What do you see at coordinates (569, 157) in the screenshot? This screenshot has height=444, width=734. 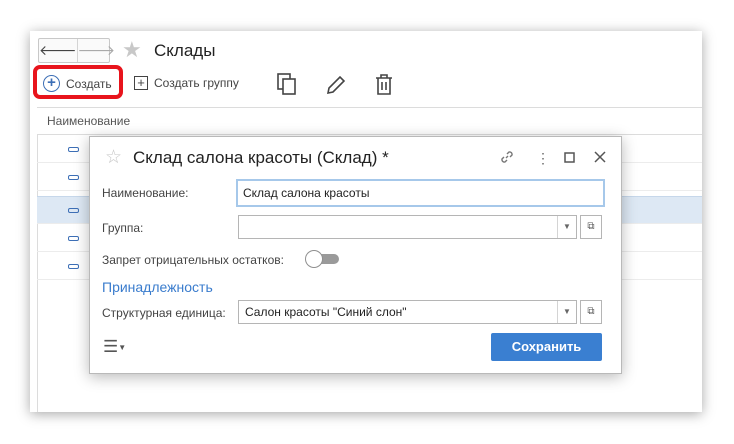 I see `maximize-icon` at bounding box center [569, 157].